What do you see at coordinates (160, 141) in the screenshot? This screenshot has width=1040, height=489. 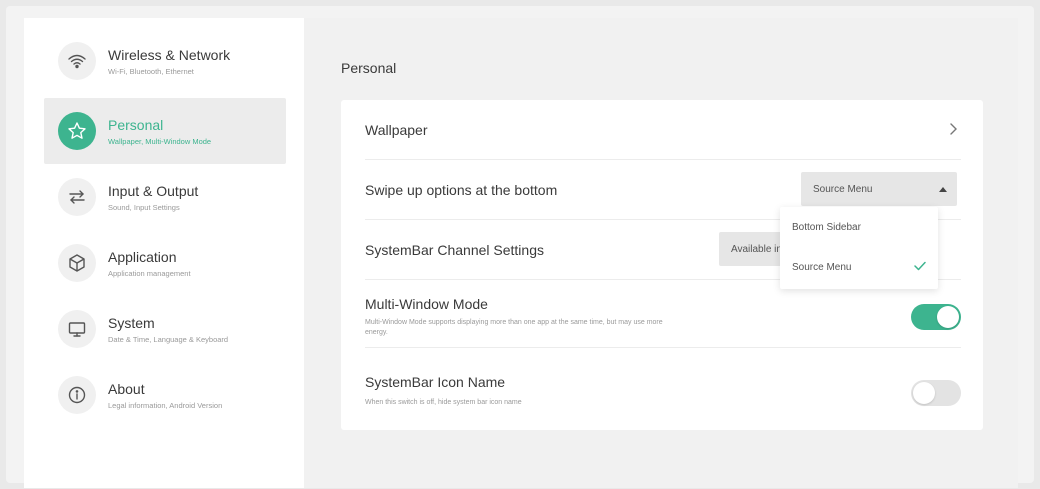 I see `sidebar-item-subtitle: Wallpaper, Multi-Window Mode` at bounding box center [160, 141].